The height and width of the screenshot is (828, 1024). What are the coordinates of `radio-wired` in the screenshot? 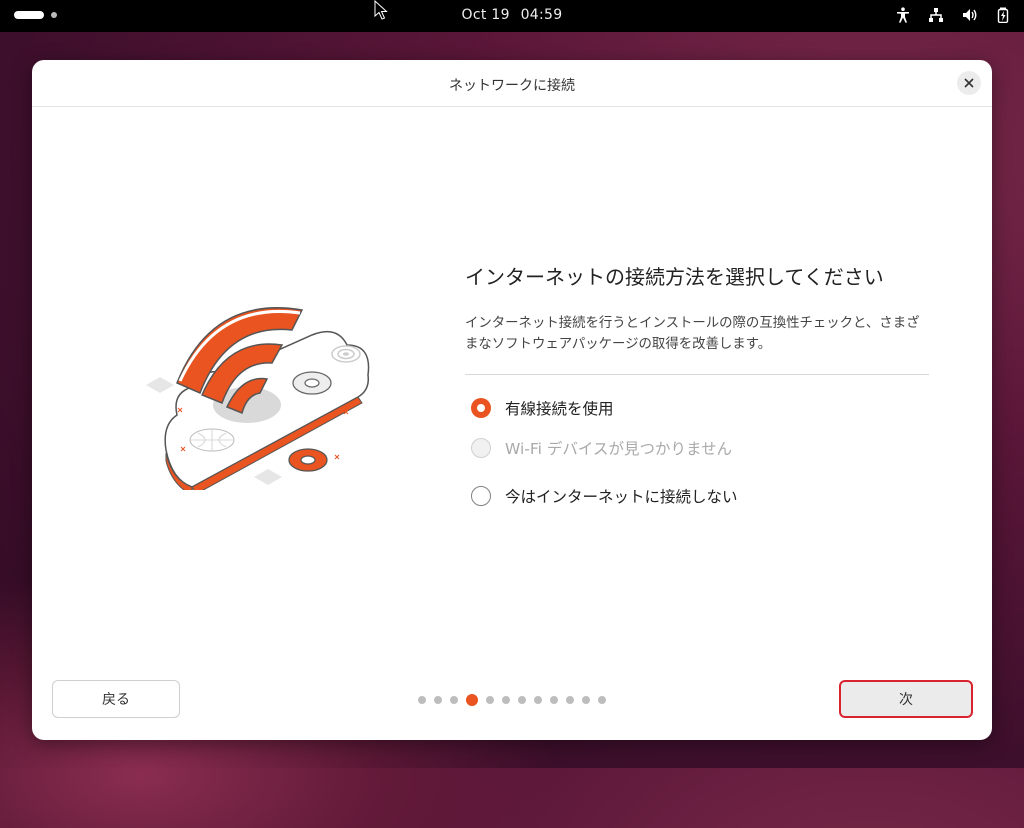 It's located at (481, 408).